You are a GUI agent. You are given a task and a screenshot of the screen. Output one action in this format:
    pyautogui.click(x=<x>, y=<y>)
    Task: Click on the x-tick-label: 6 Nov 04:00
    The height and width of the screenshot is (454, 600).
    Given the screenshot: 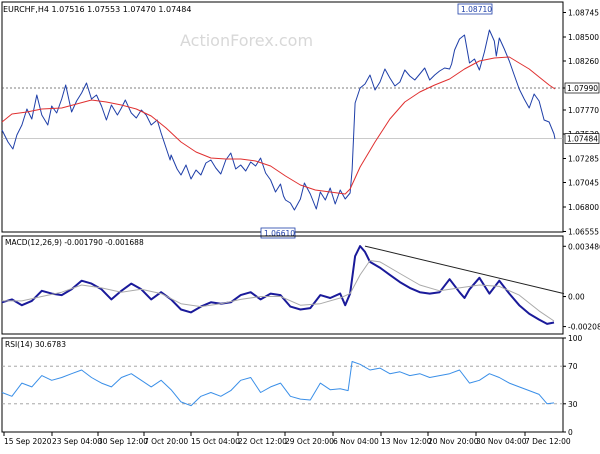 What is the action you would take?
    pyautogui.click(x=356, y=441)
    